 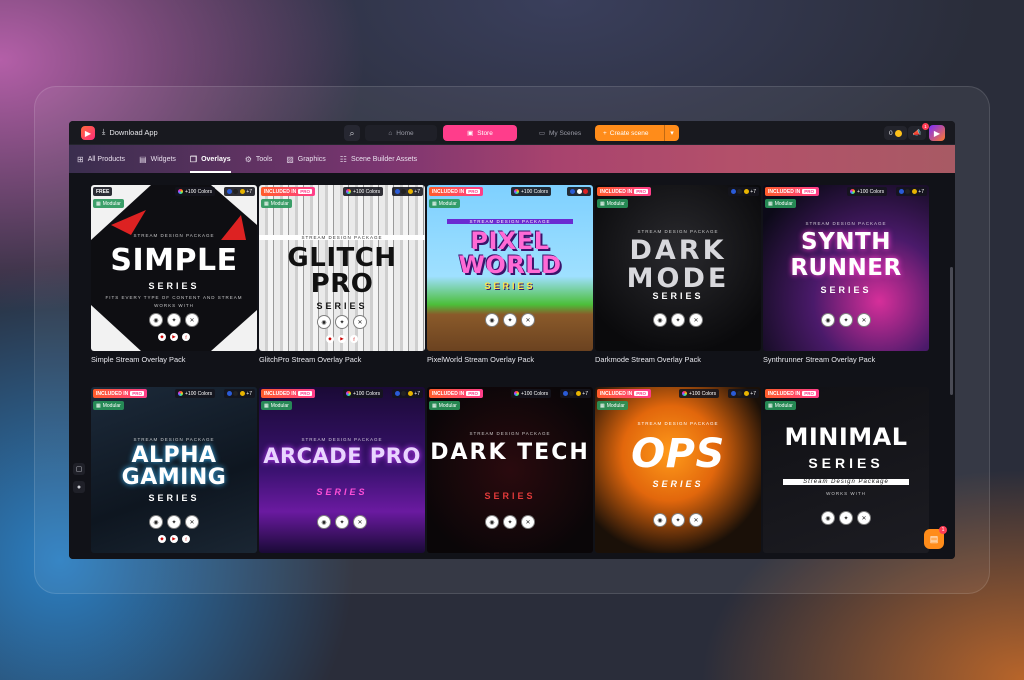 What do you see at coordinates (174, 359) in the screenshot?
I see `product-title: Simple Stream Overlay Pack` at bounding box center [174, 359].